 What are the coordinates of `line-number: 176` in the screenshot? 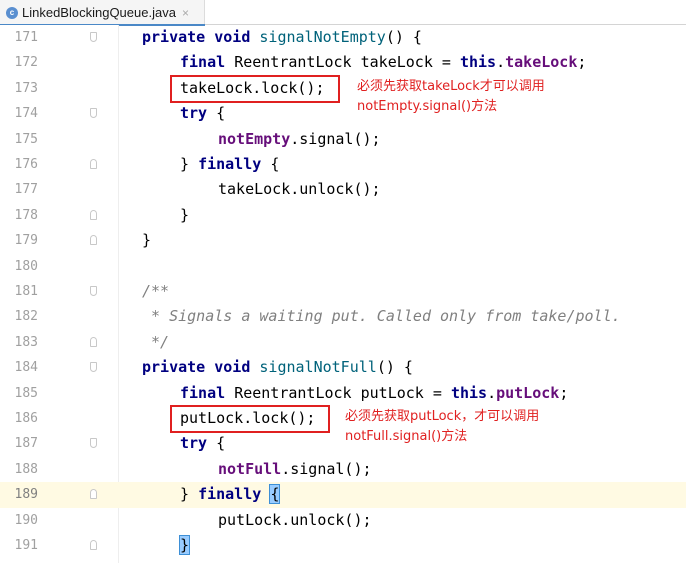 It's located at (26, 164).